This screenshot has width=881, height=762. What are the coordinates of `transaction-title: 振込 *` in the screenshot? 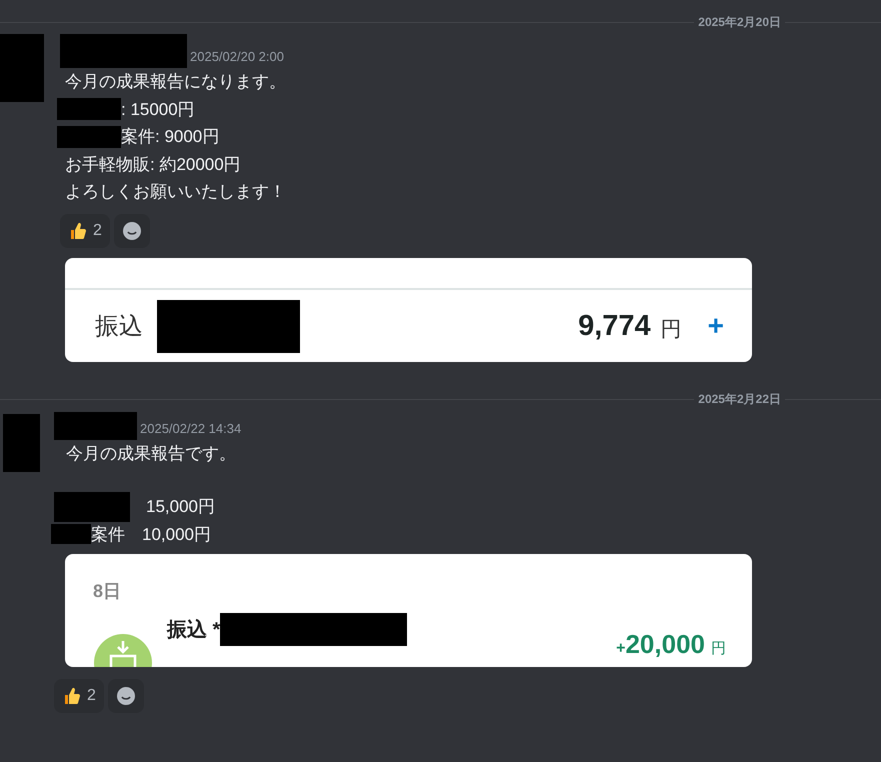 It's located at (193, 630).